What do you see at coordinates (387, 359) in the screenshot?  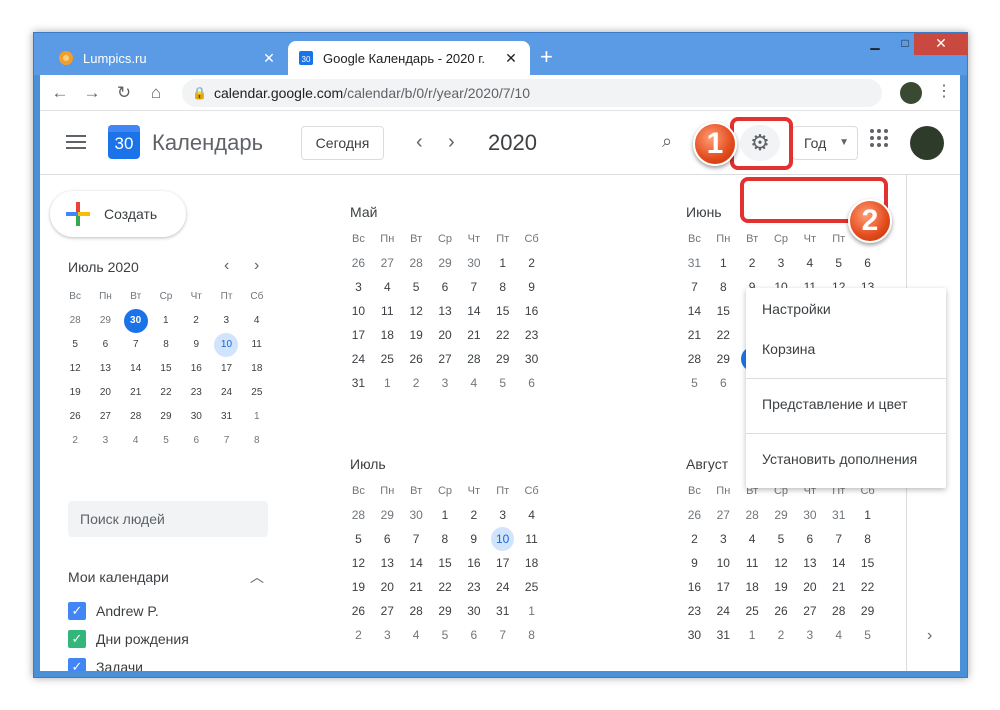 I see `day-cell: 25` at bounding box center [387, 359].